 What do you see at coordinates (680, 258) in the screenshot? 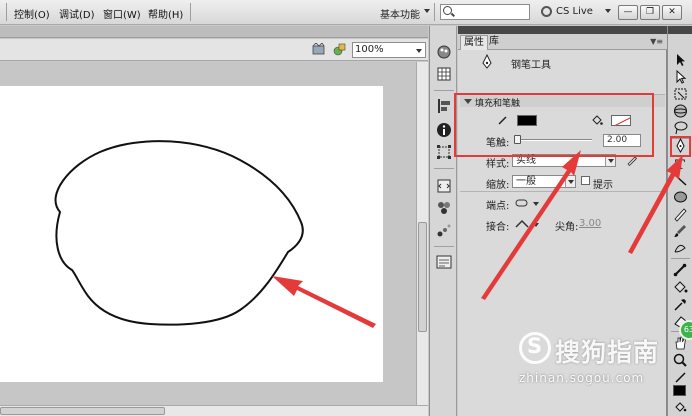
I see `tool-separator` at bounding box center [680, 258].